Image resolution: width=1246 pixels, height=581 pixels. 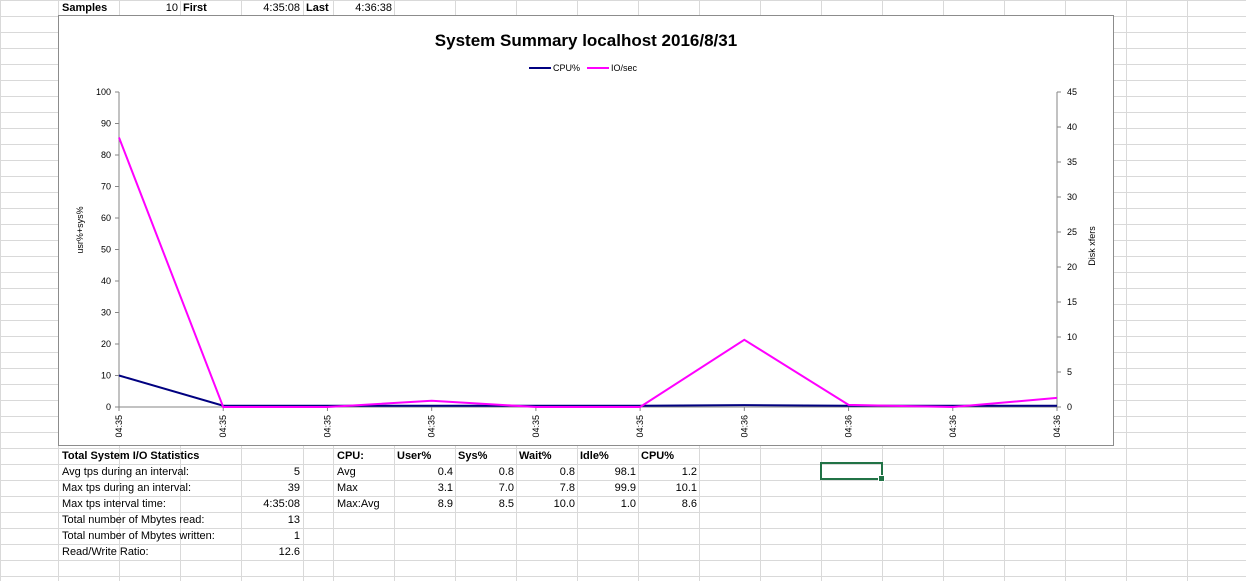 What do you see at coordinates (535, 456) in the screenshot?
I see `cpu-header: Wait%` at bounding box center [535, 456].